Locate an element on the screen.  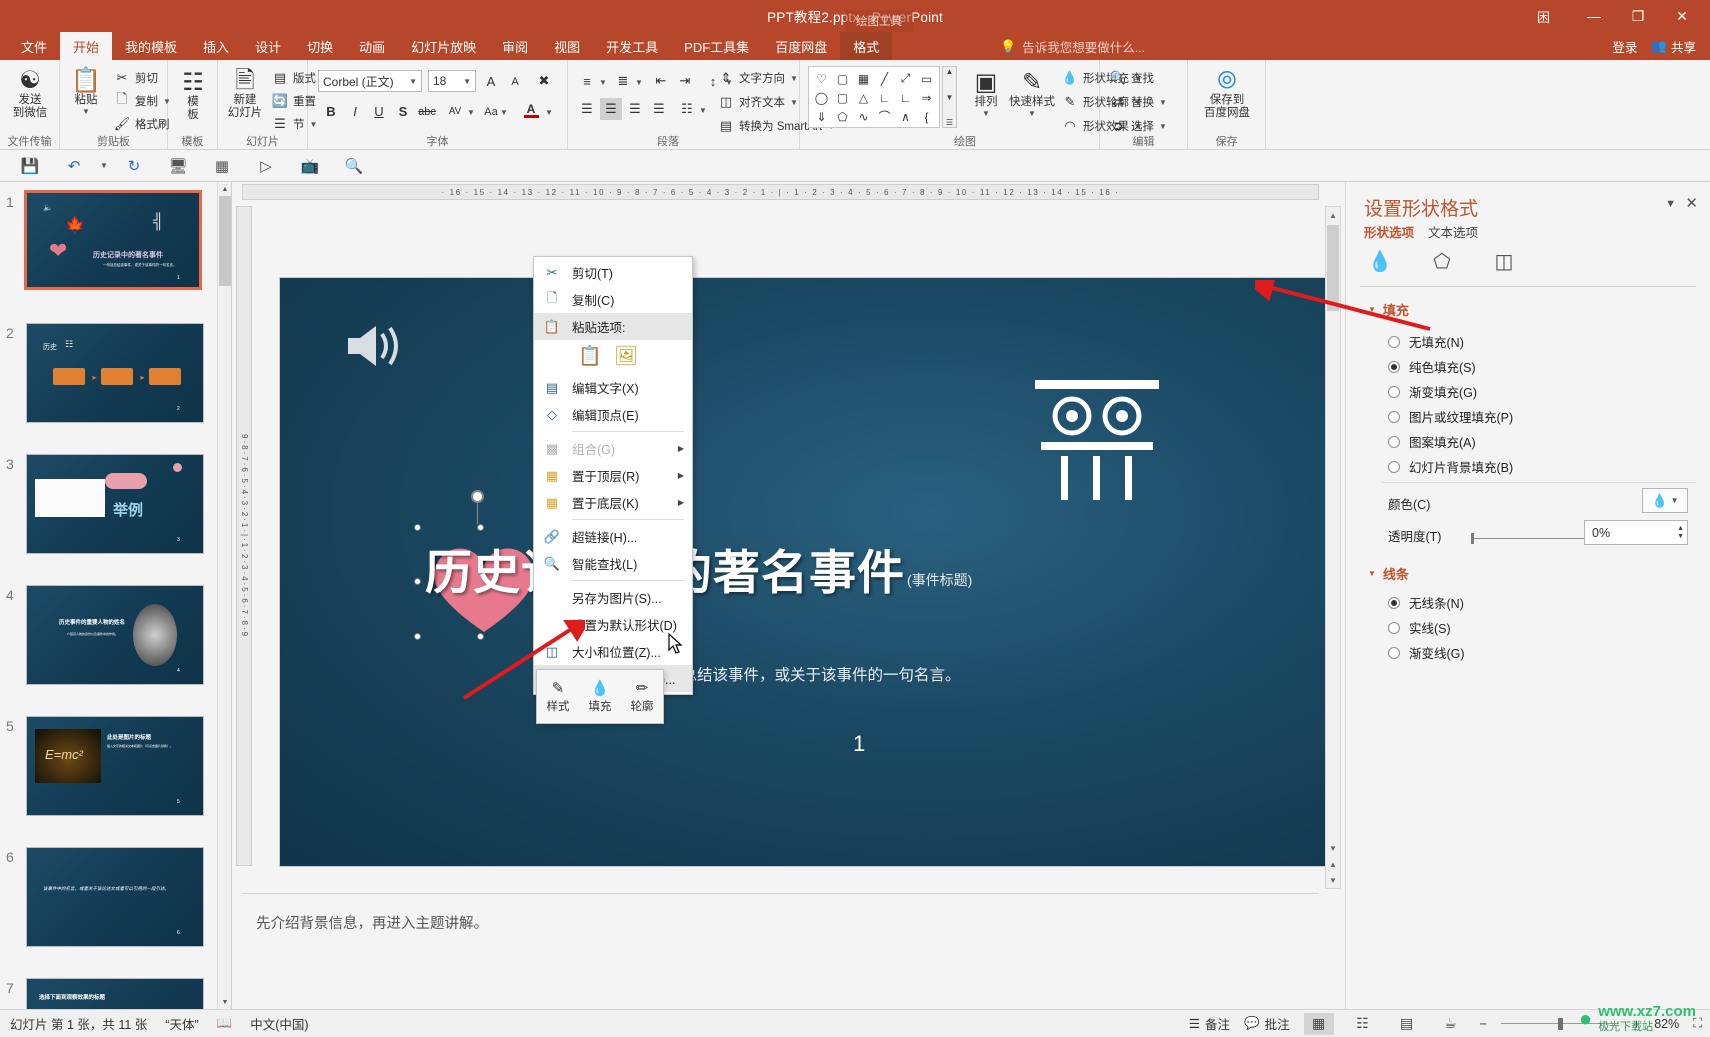
close-button: ✕ is located at coordinates (1682, 16).